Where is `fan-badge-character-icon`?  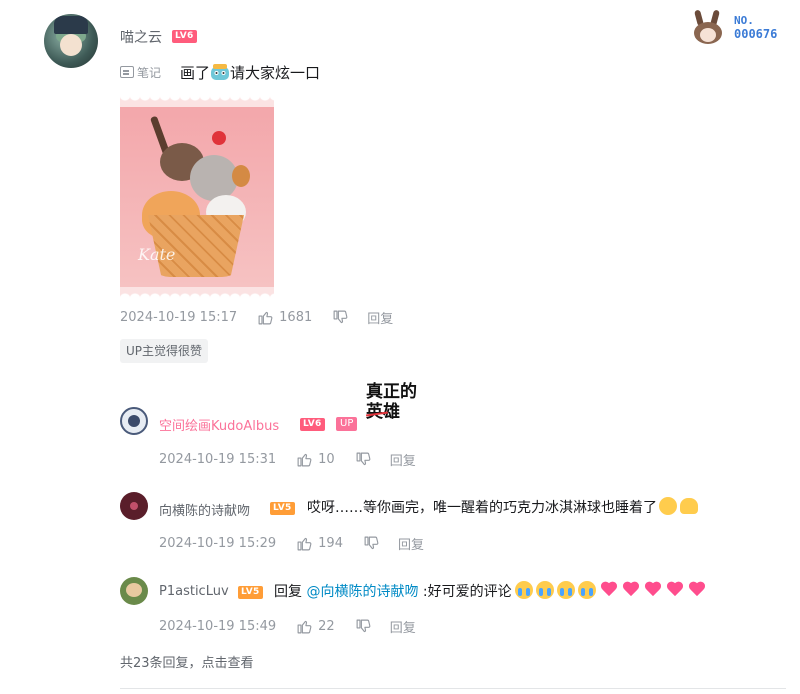 fan-badge-character-icon is located at coordinates (710, 27).